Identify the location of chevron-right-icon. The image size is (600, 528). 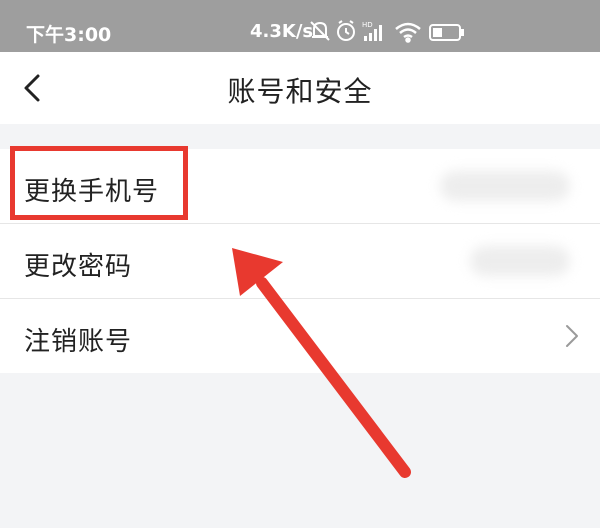
(572, 336).